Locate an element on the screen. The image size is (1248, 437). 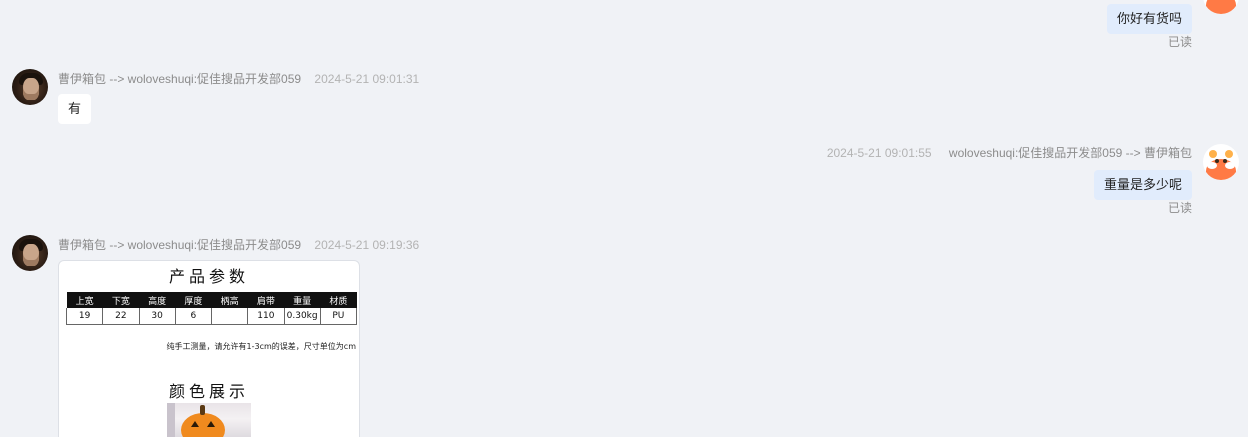
message-time: 2024-5-21 09:01:31 is located at coordinates (367, 79).